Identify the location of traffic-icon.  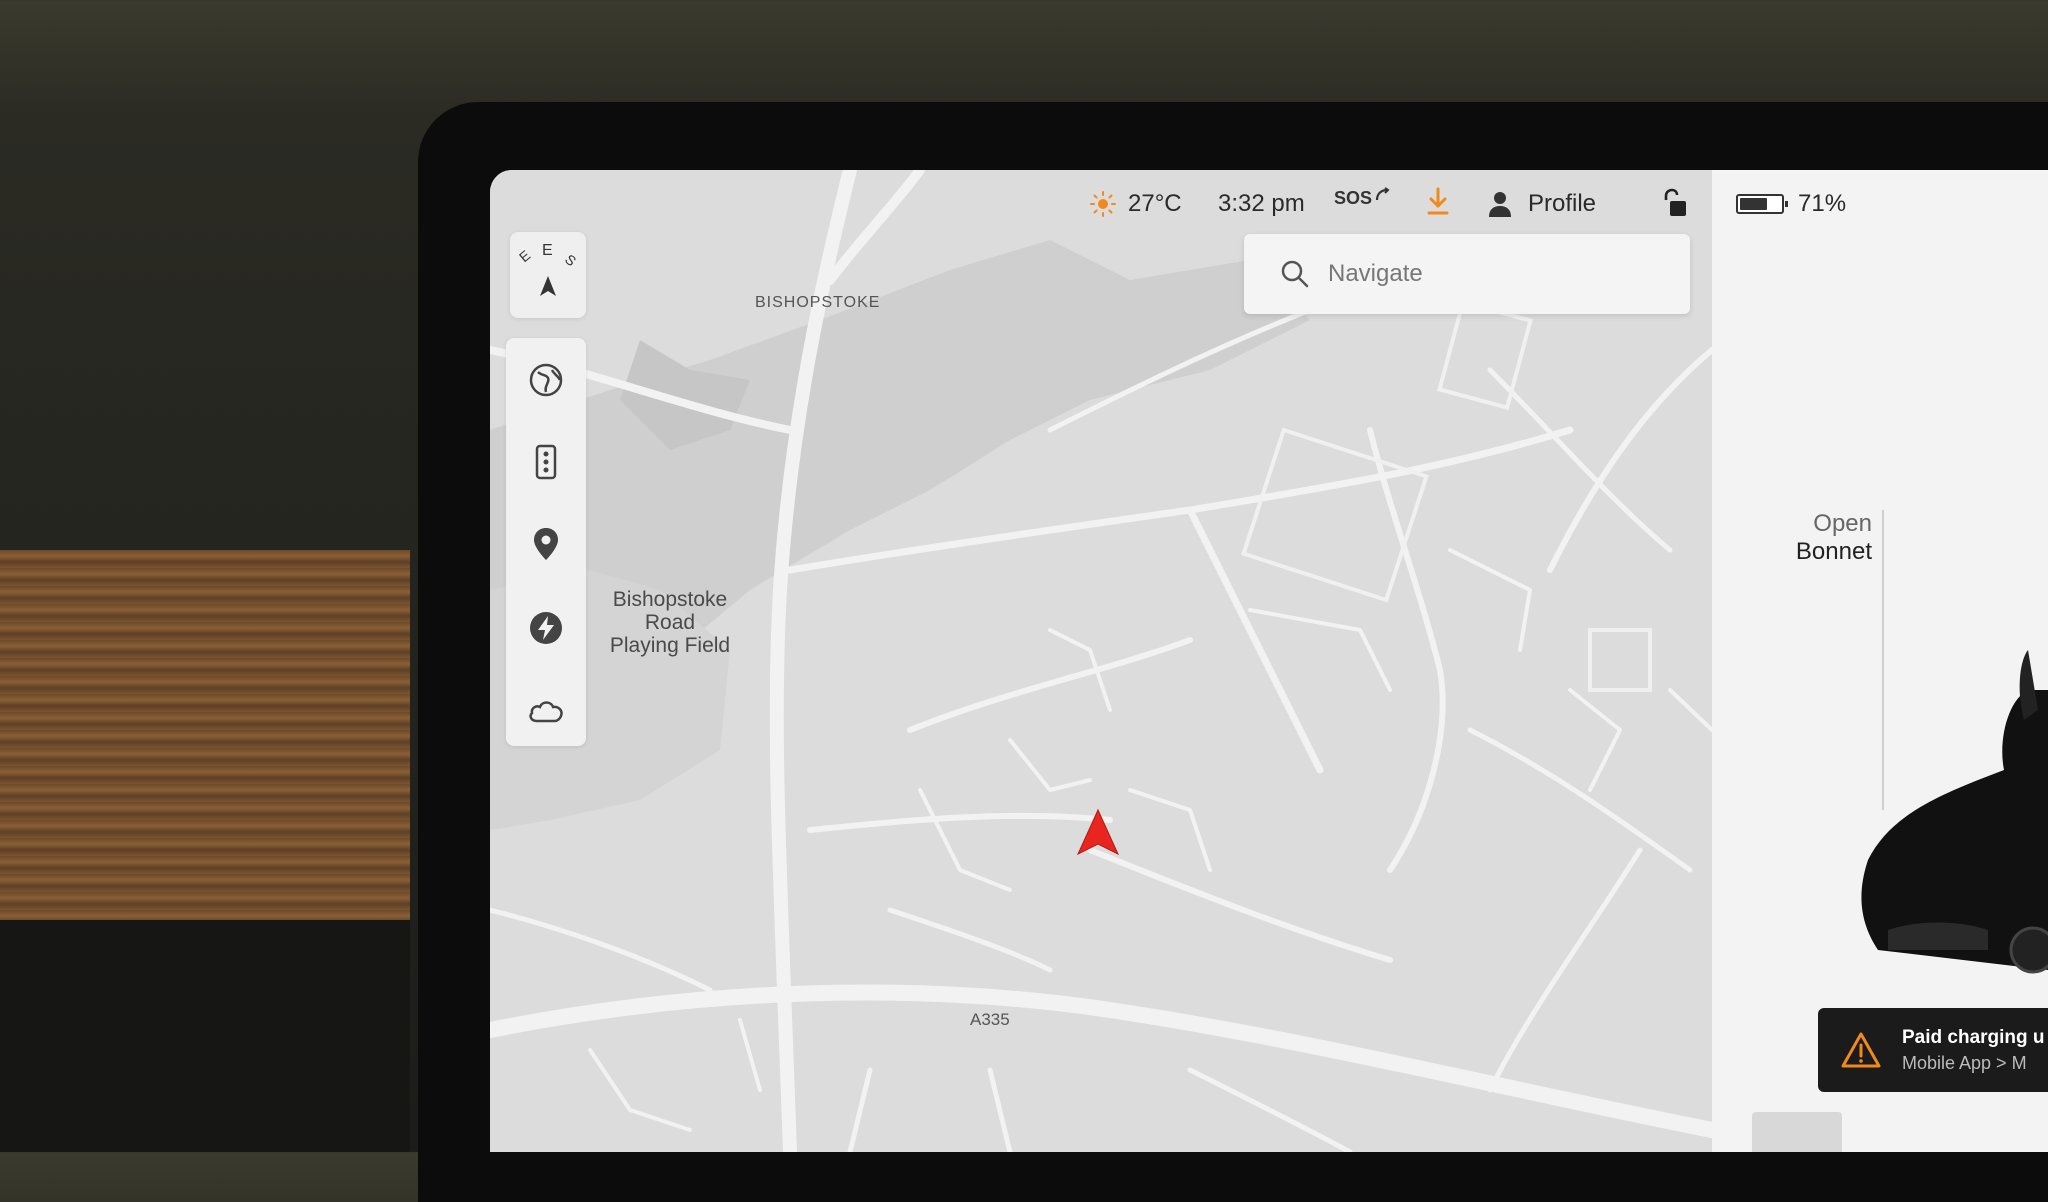
(546, 462).